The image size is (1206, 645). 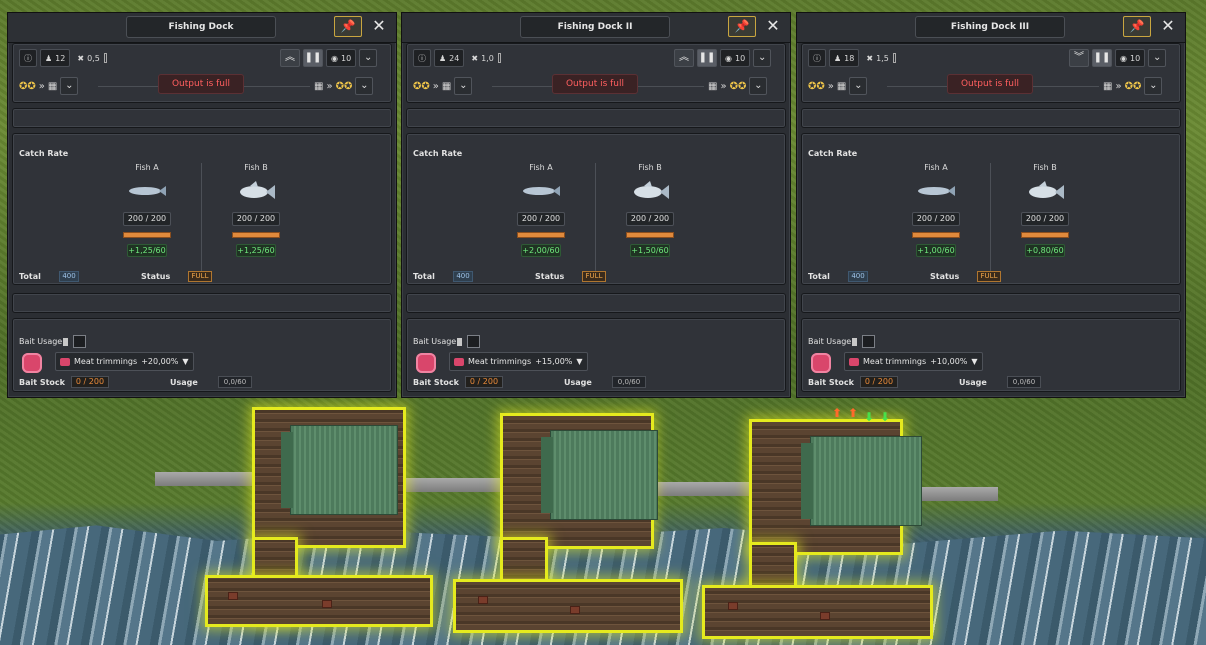 What do you see at coordinates (49, 58) in the screenshot?
I see `worker-icon: ♟` at bounding box center [49, 58].